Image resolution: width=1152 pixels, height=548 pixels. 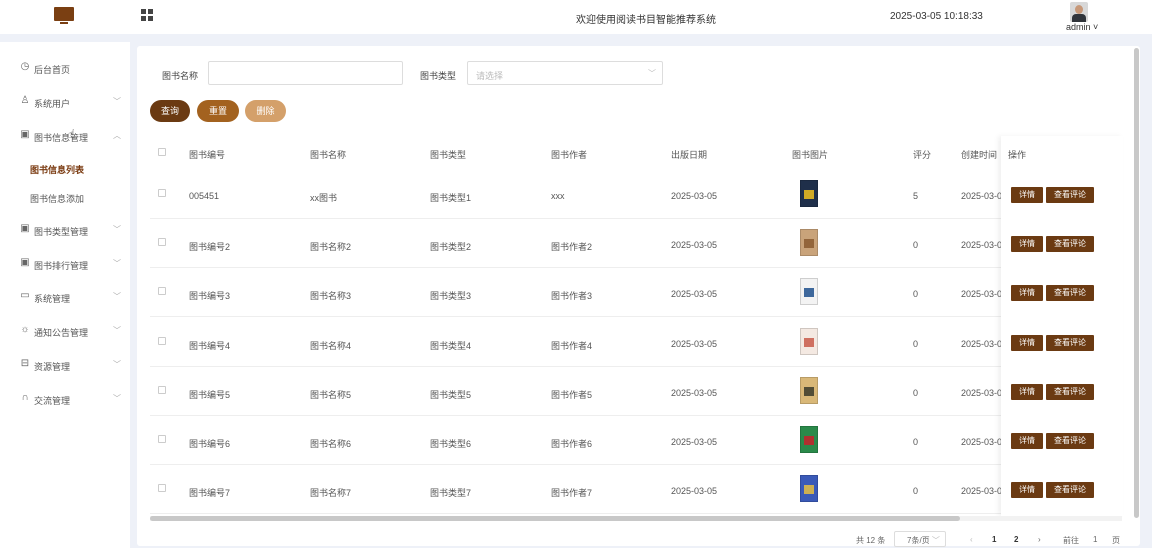 I want to click on sidebar-item-system: ▭ 系统管理 ﹀, so click(x=65, y=297).